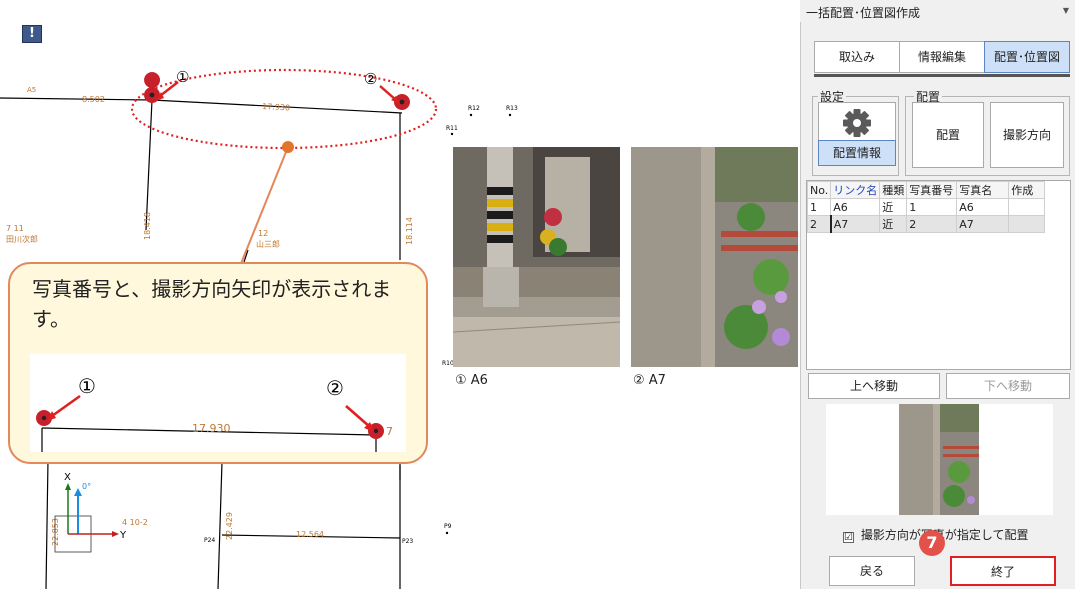  What do you see at coordinates (211, 428) in the screenshot?
I see `inset-dimension-label: 17.930` at bounding box center [211, 428].